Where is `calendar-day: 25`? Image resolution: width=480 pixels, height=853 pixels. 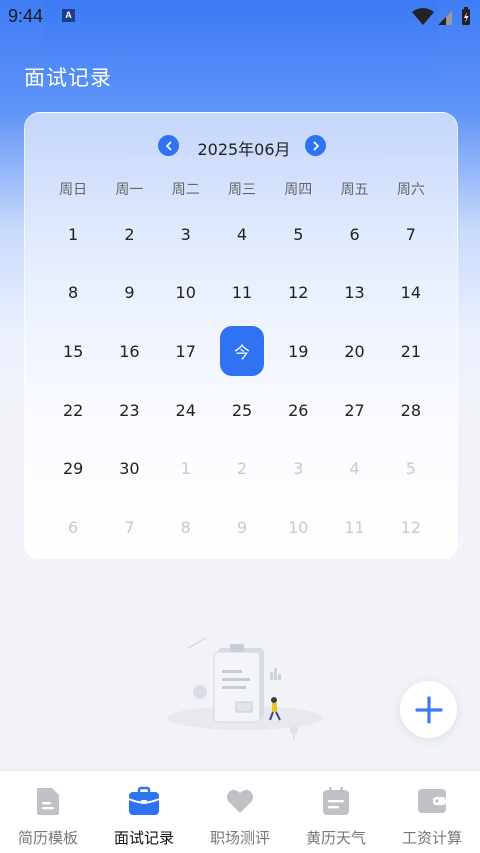
calendar-day: 25 is located at coordinates (242, 410).